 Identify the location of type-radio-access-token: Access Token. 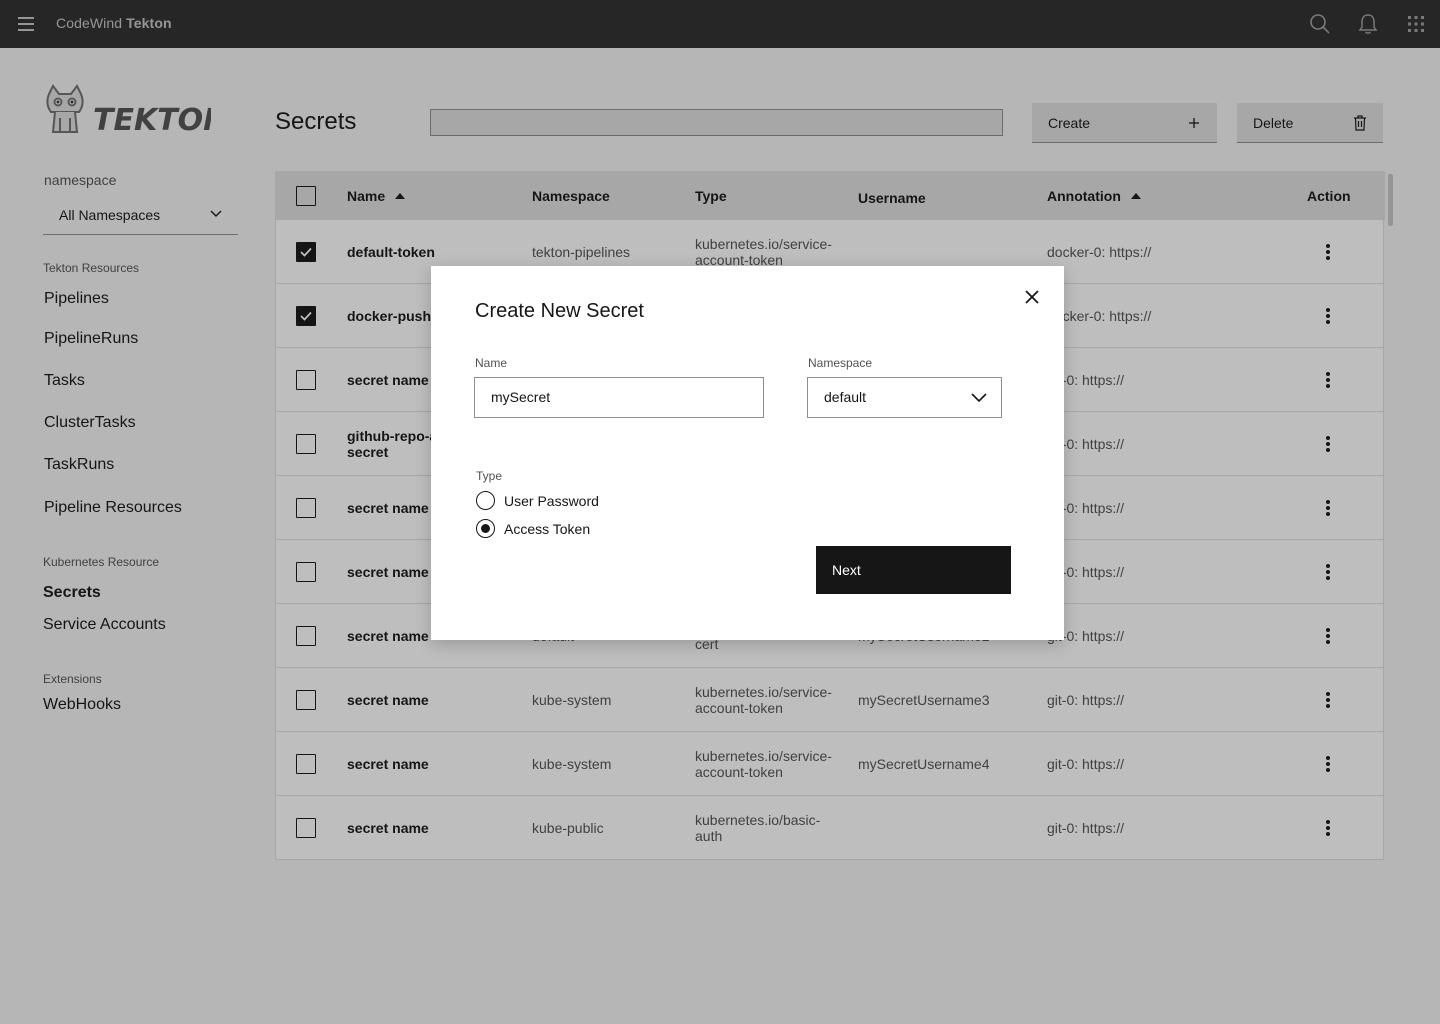
(533, 528).